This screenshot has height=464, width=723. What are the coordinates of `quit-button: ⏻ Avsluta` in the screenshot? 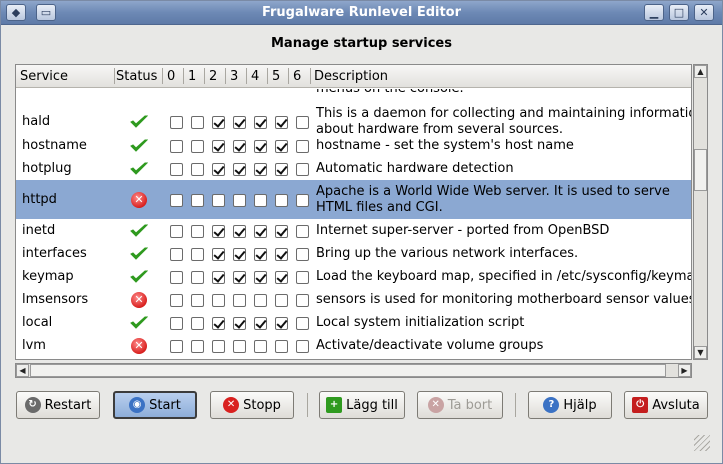 It's located at (666, 405).